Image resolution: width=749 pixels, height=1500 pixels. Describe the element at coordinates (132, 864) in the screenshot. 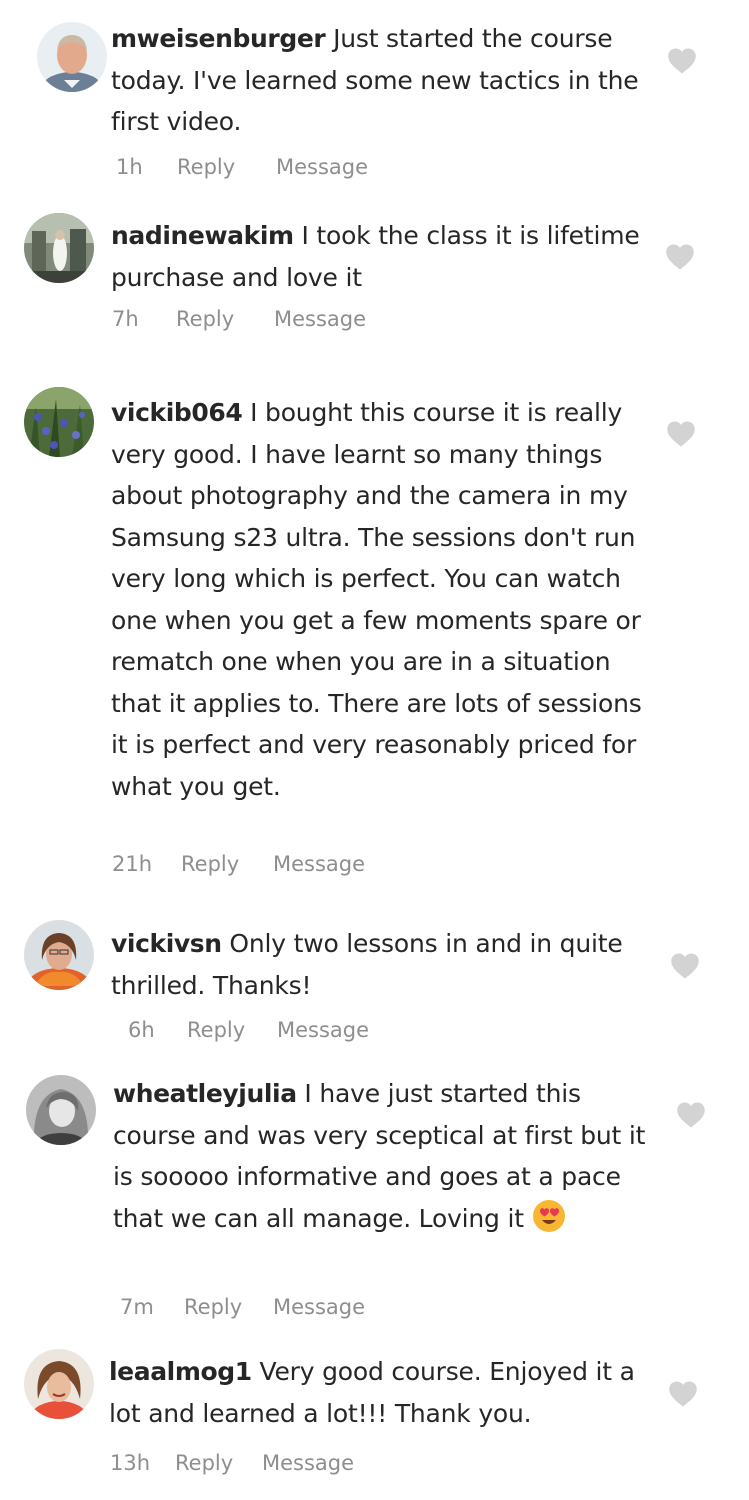

I see `timestamp: 21h` at that location.